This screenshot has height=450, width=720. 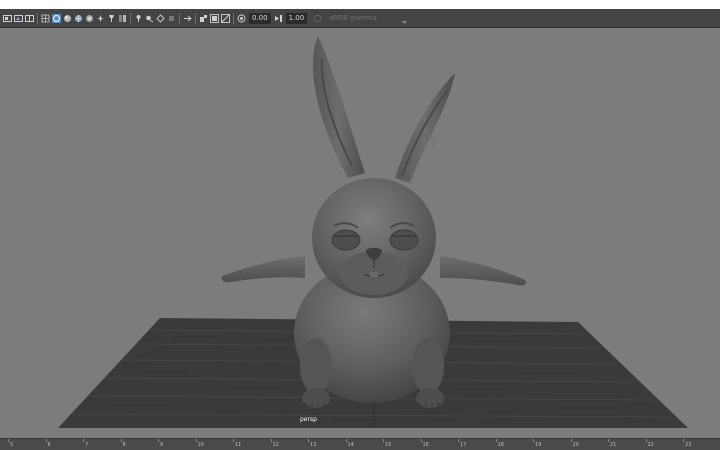 I want to click on image-plane-icon, so click(x=29, y=18).